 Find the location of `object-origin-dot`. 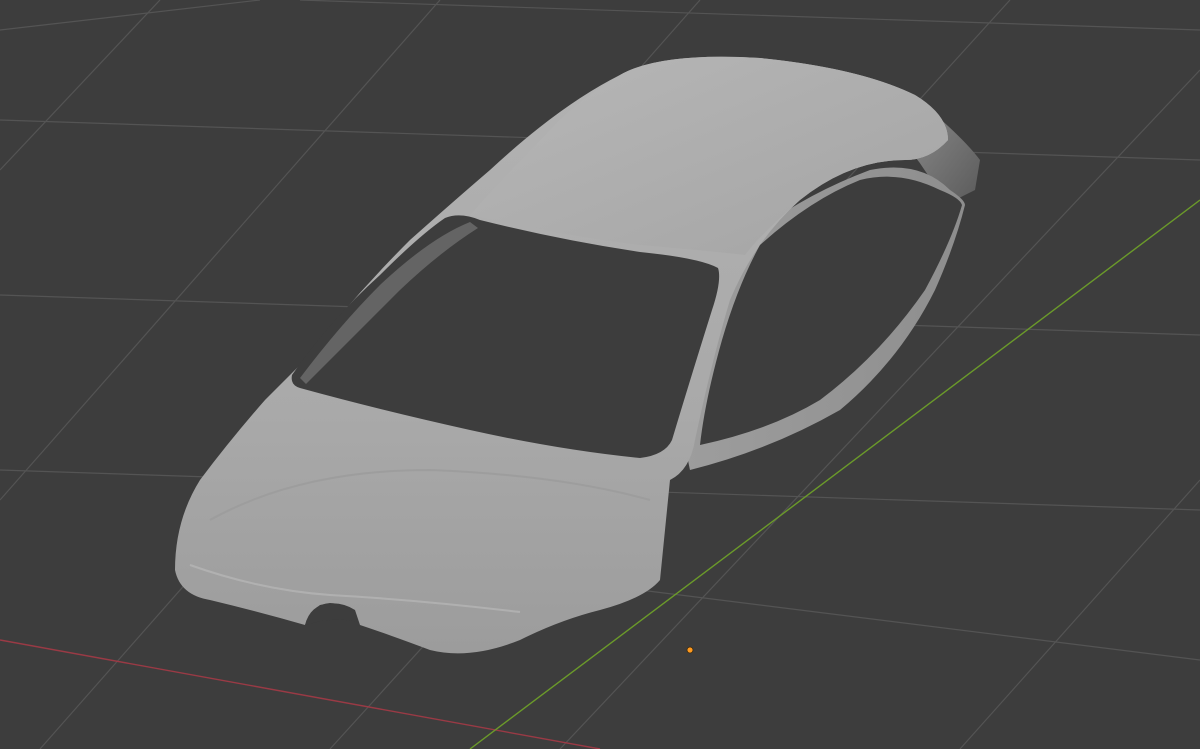

object-origin-dot is located at coordinates (690, 650).